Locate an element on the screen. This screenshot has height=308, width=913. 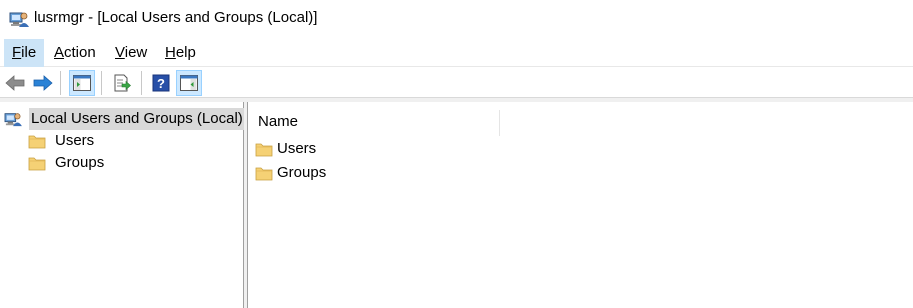
show-hide-action-pane-icon is located at coordinates (189, 83).